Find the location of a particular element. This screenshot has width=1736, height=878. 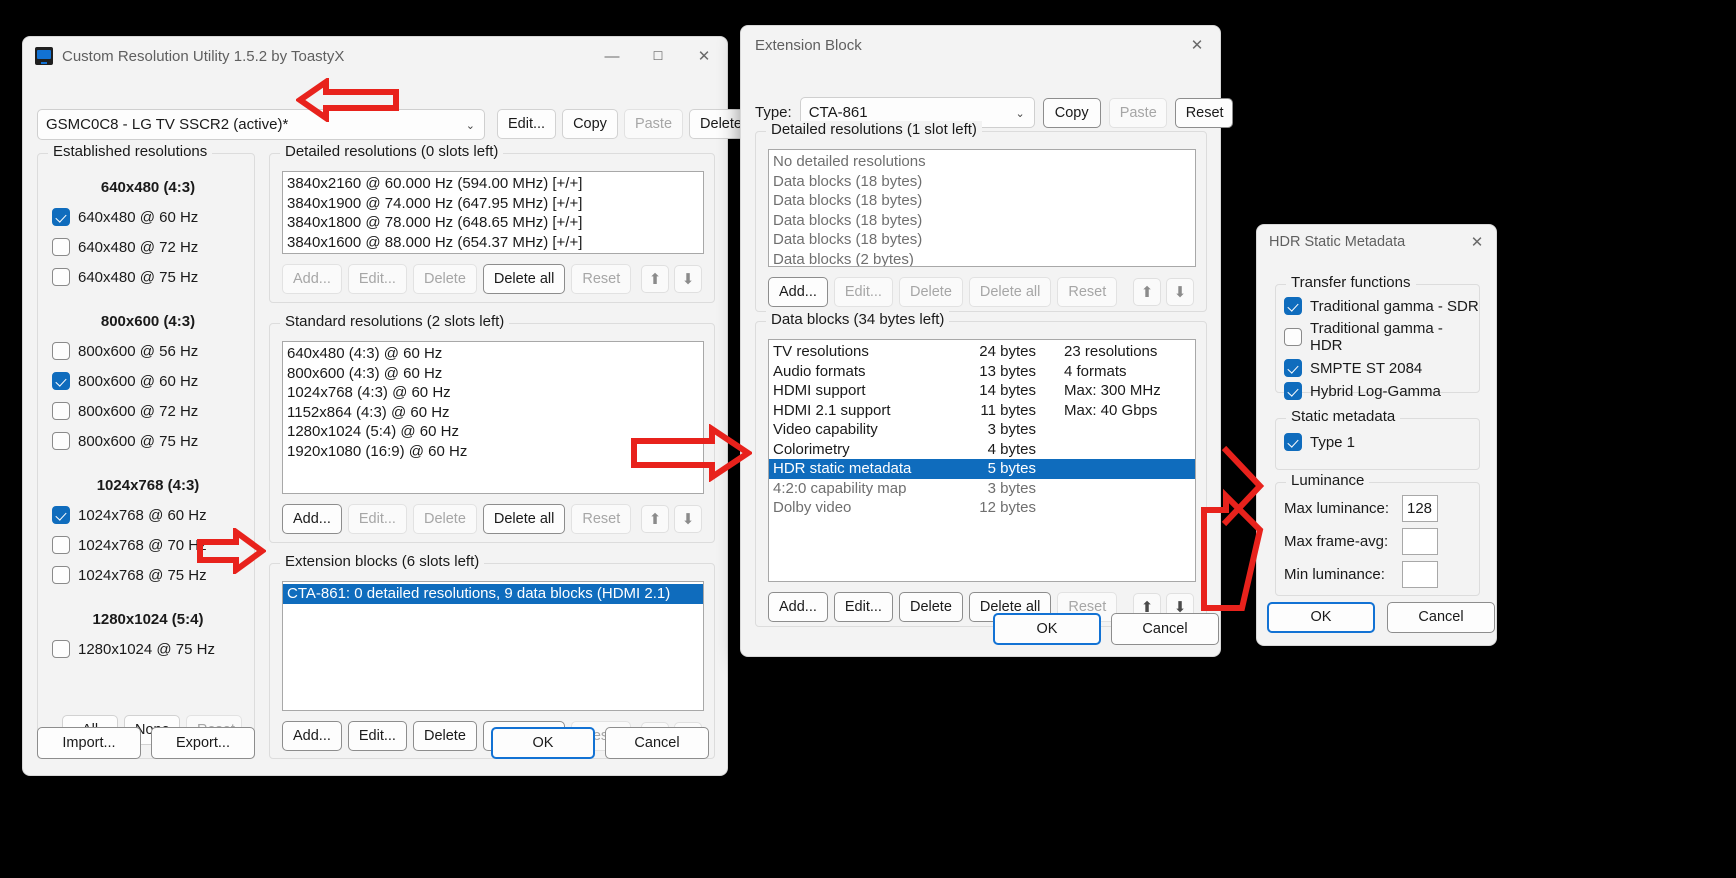

list-item: 3840x2160 @ 60.000 Hz (594.00 MHz) [+/+] is located at coordinates (493, 184).